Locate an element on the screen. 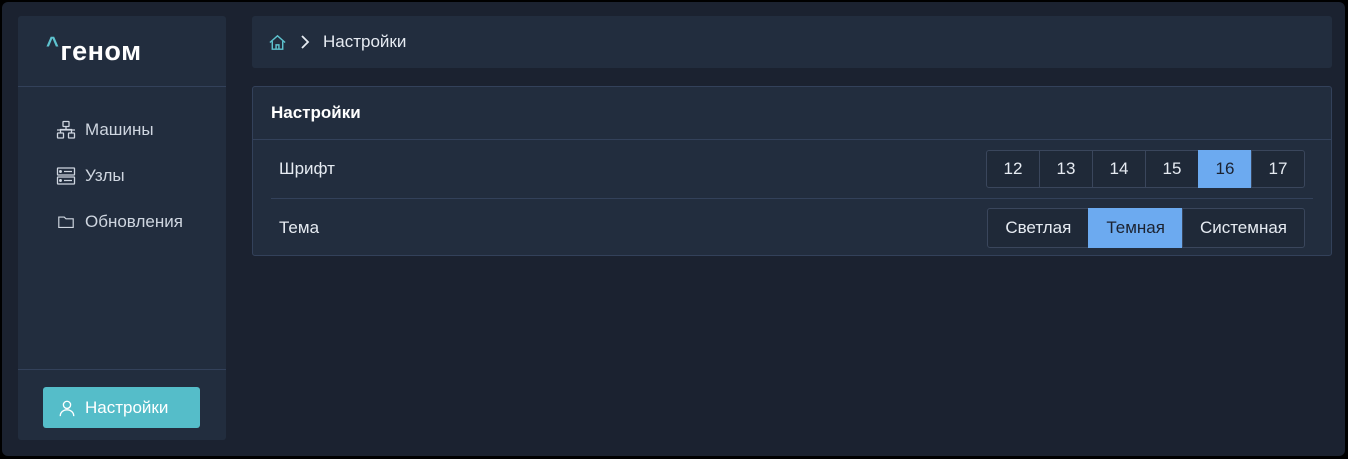 The image size is (1348, 459). theme-setting-row: Тема Светлая Темная Системная is located at coordinates (792, 228).